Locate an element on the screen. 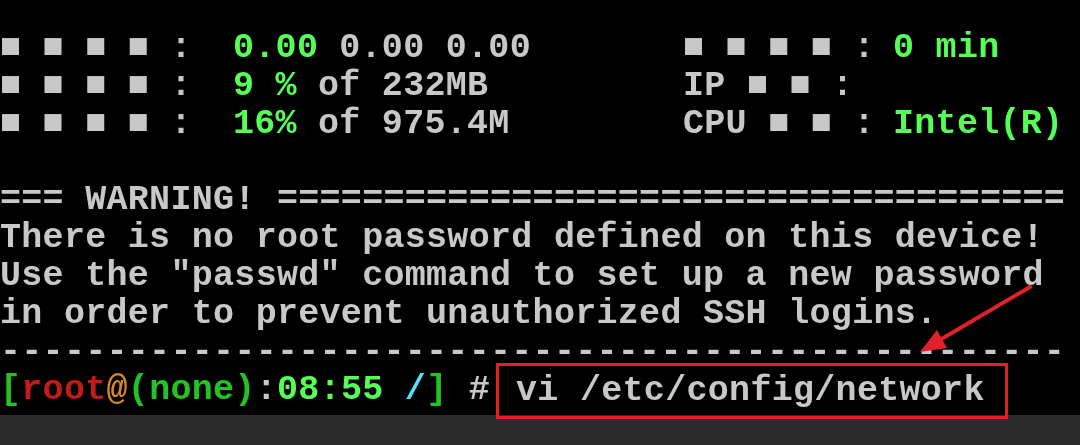 This screenshot has height=445, width=1080. stat-label: IP ■ ■ : is located at coordinates (769, 86).